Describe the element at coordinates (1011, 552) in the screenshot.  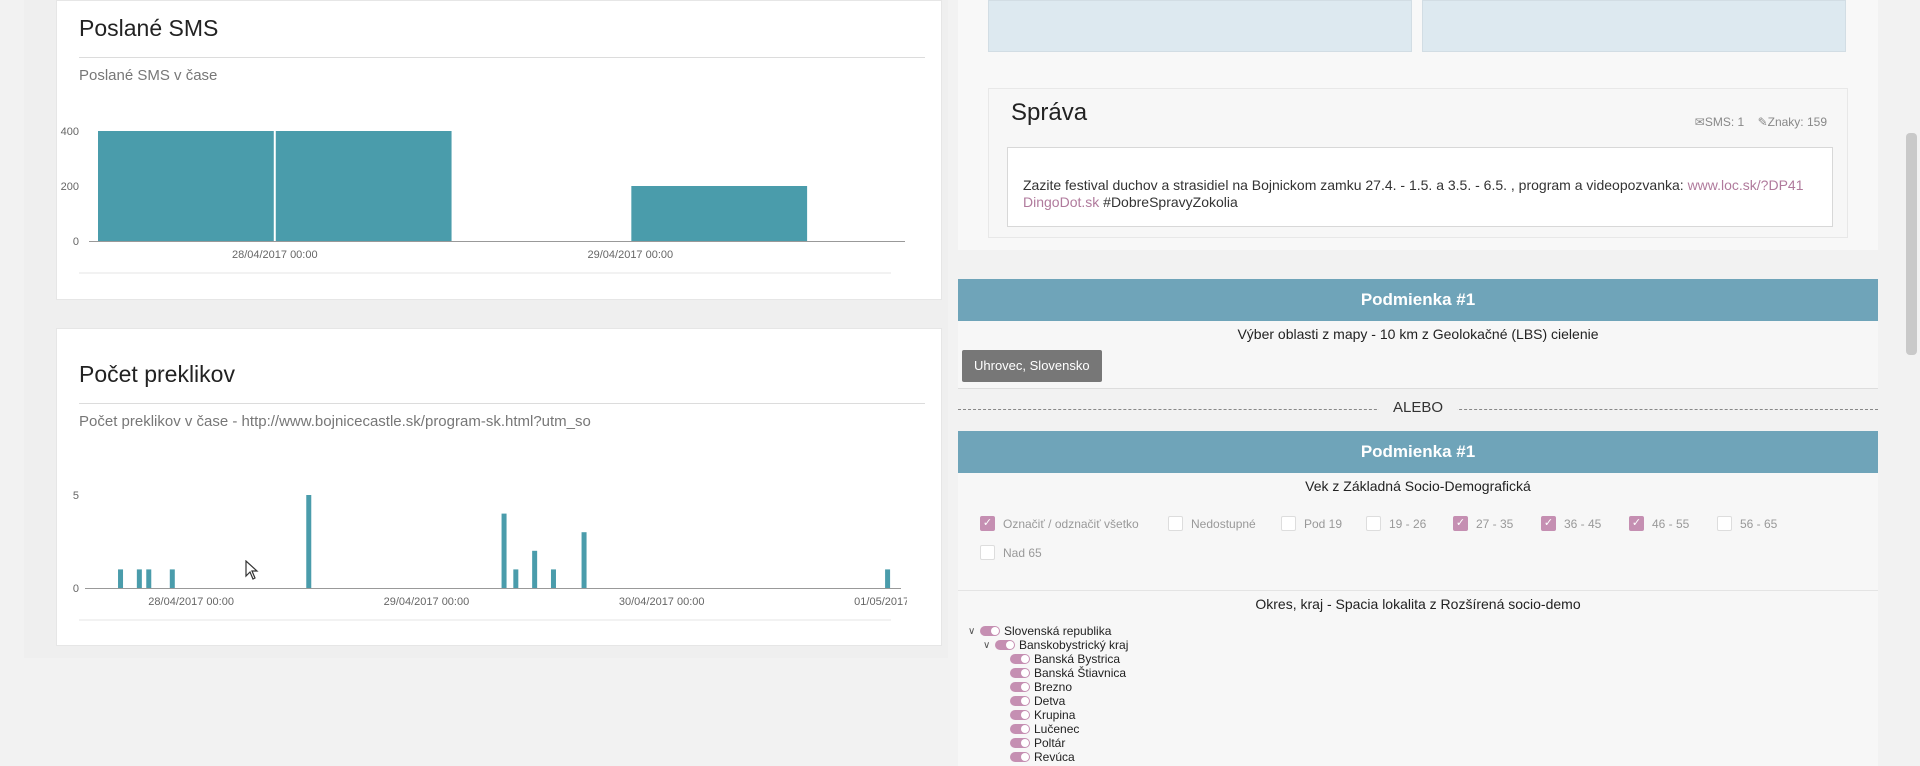
I see `age-option-over-65: Nad 65` at that location.